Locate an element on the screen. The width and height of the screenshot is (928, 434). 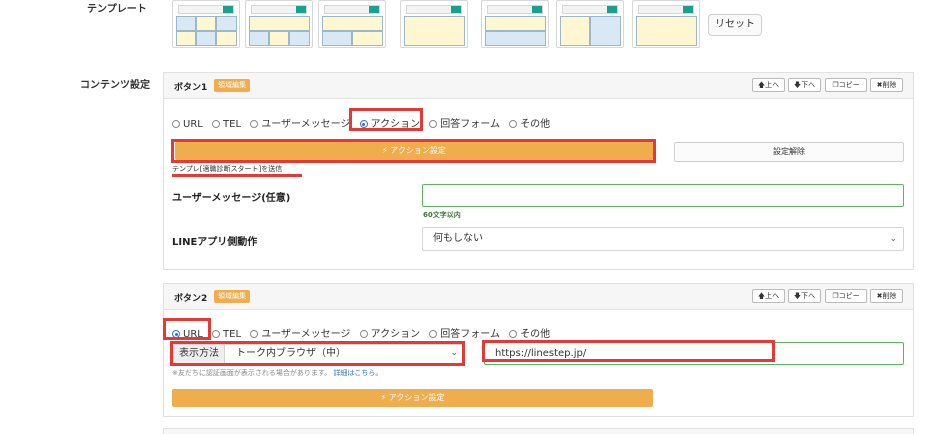
button1-radio-user-message: ユーザーメッセージ is located at coordinates (300, 122).